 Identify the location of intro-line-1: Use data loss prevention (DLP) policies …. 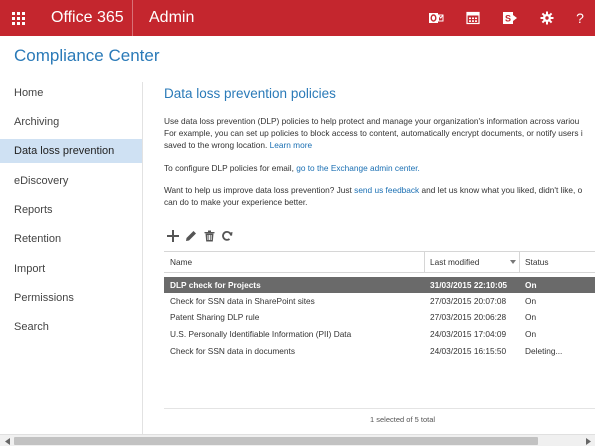
(372, 121).